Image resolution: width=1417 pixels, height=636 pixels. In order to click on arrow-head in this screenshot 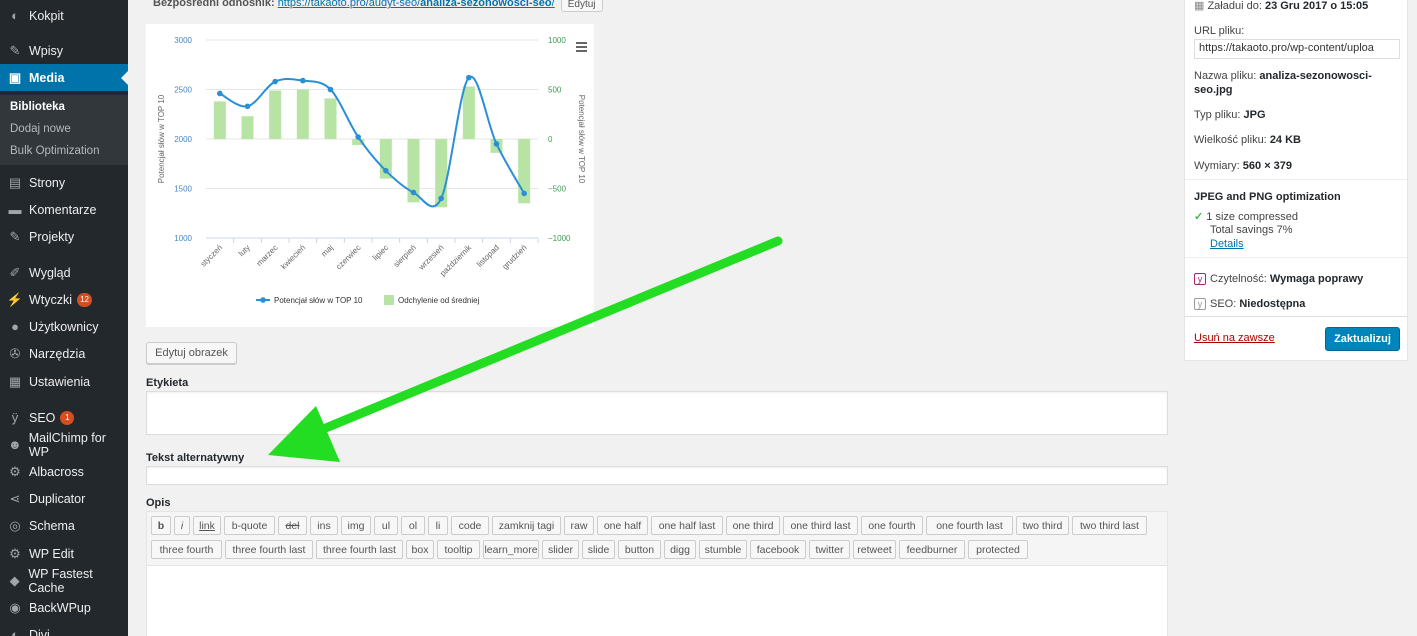, I will do `click(304, 434)`.